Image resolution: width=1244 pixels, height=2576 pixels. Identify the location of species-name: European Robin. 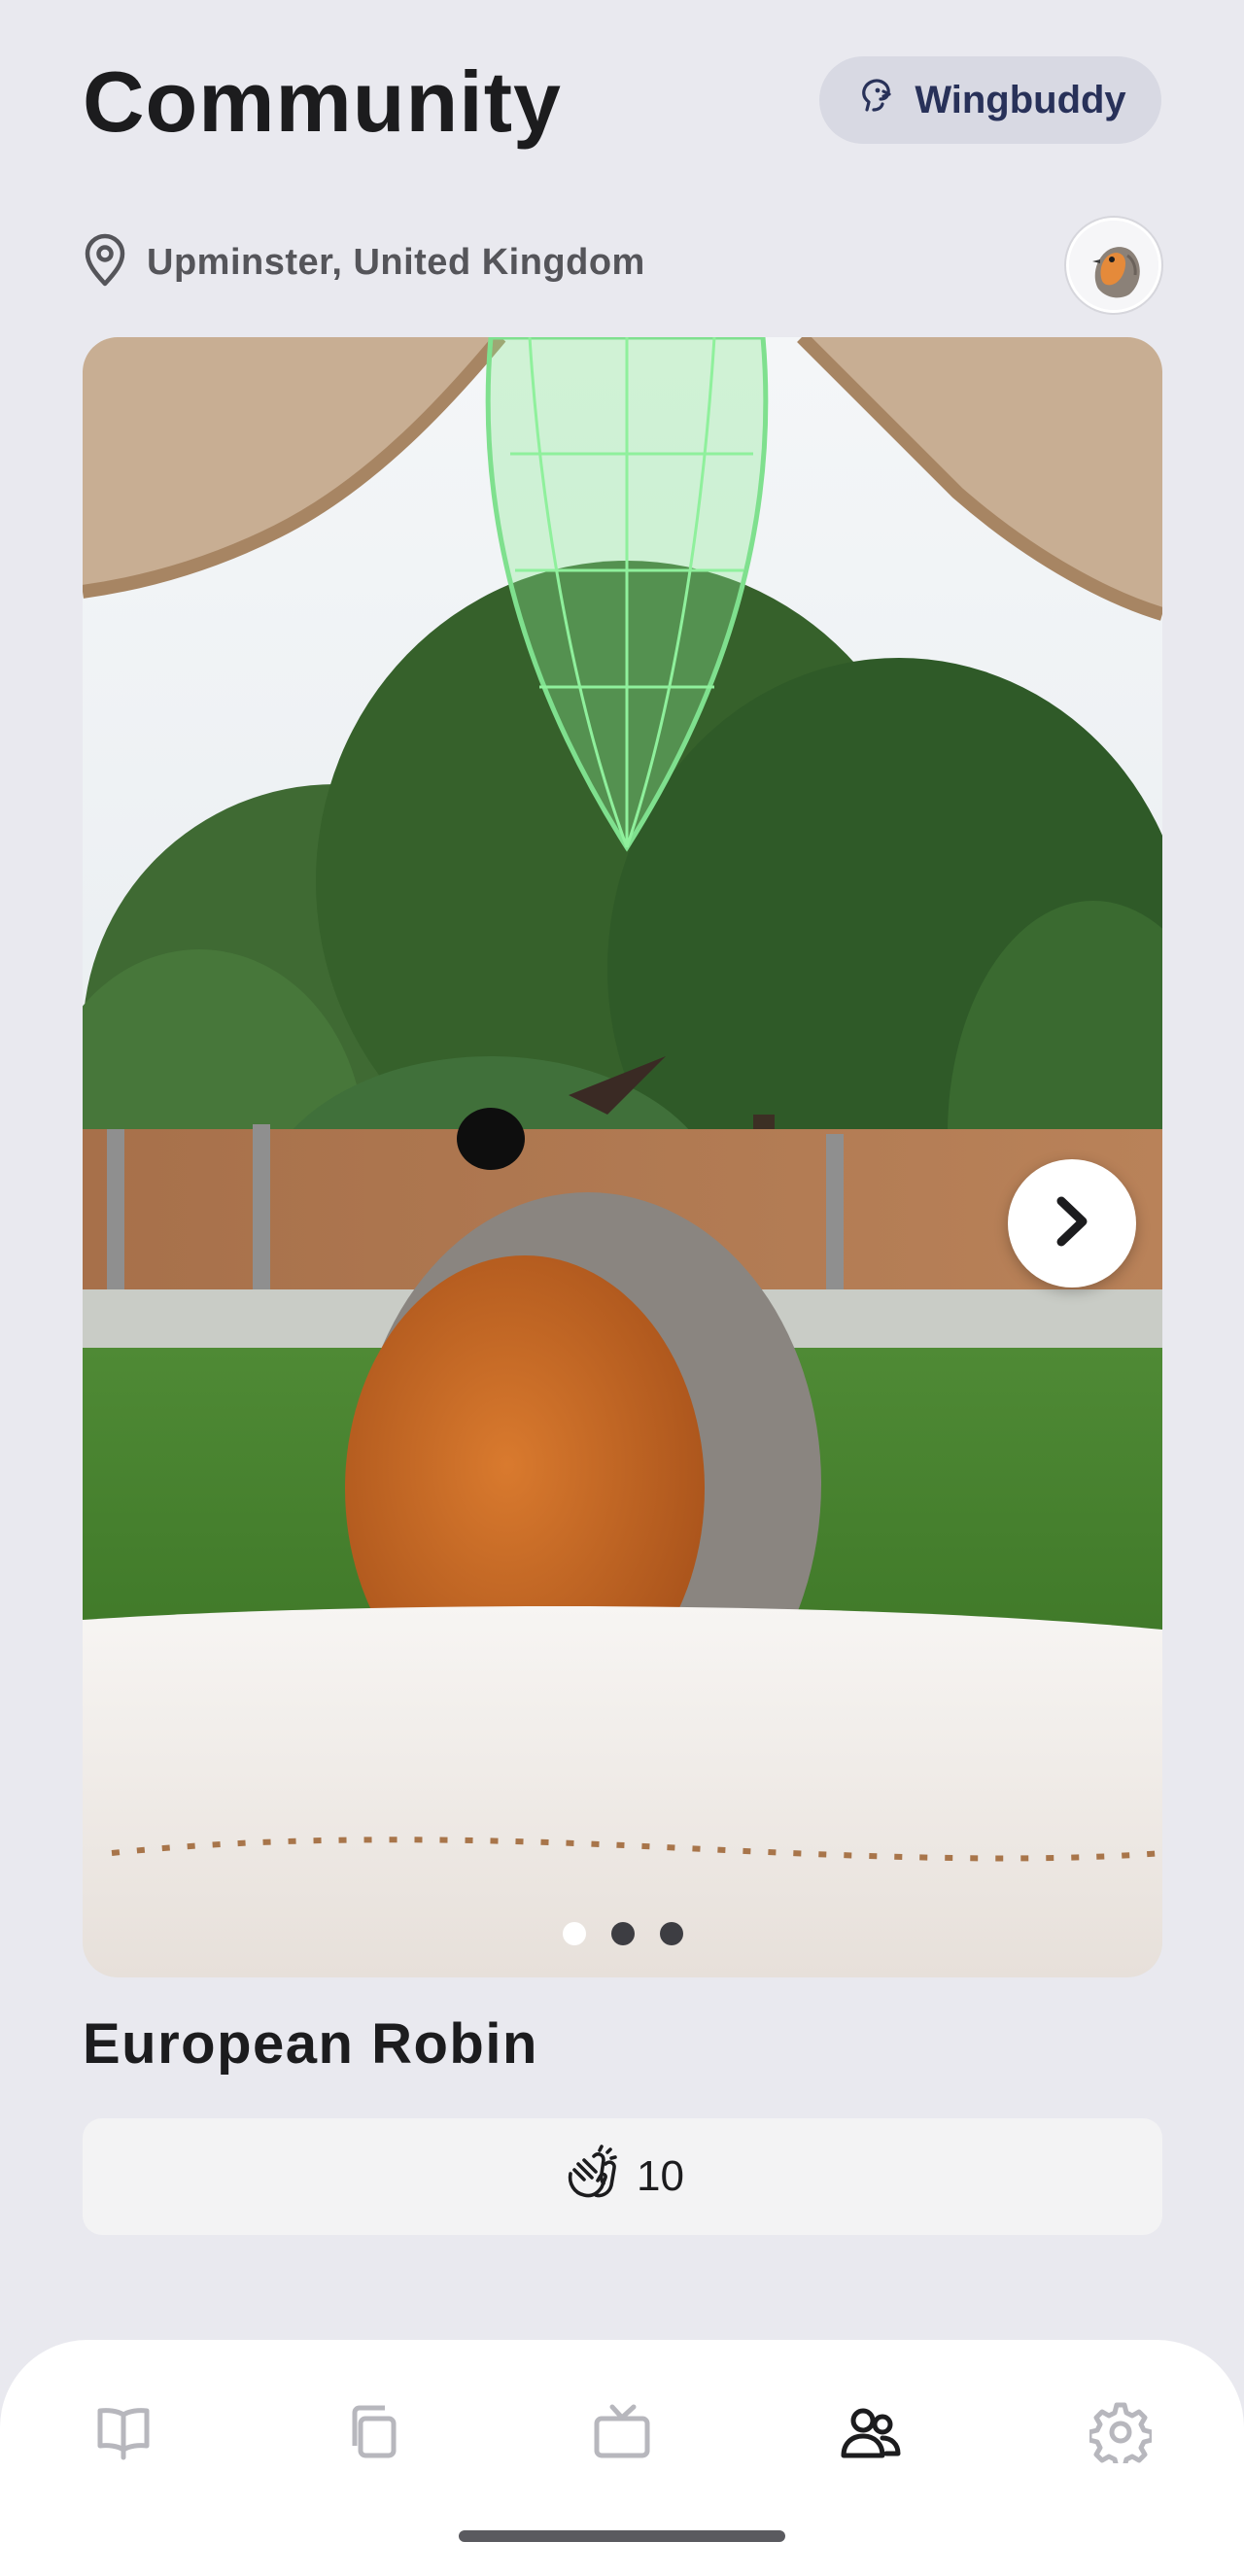
(310, 2044).